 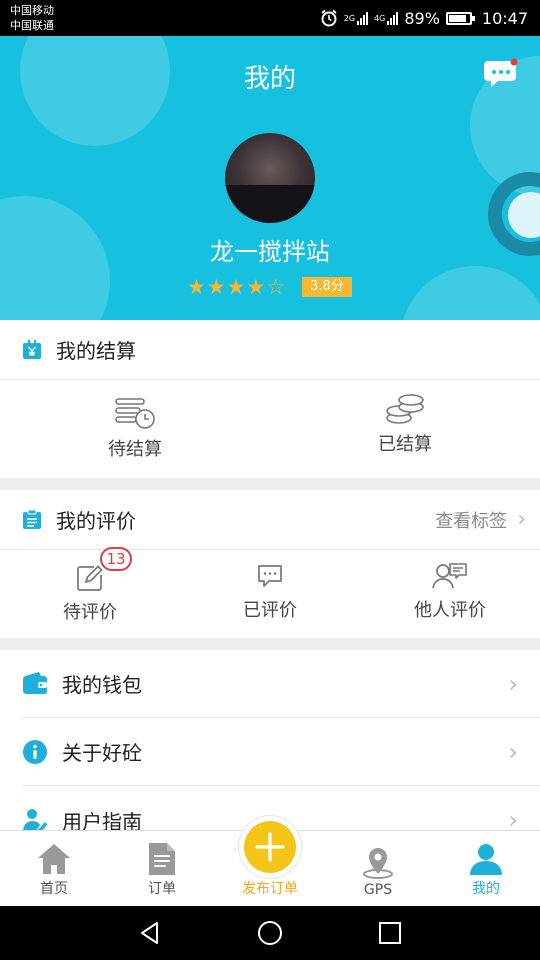 I want to click on signal-1-icon, so click(x=363, y=18).